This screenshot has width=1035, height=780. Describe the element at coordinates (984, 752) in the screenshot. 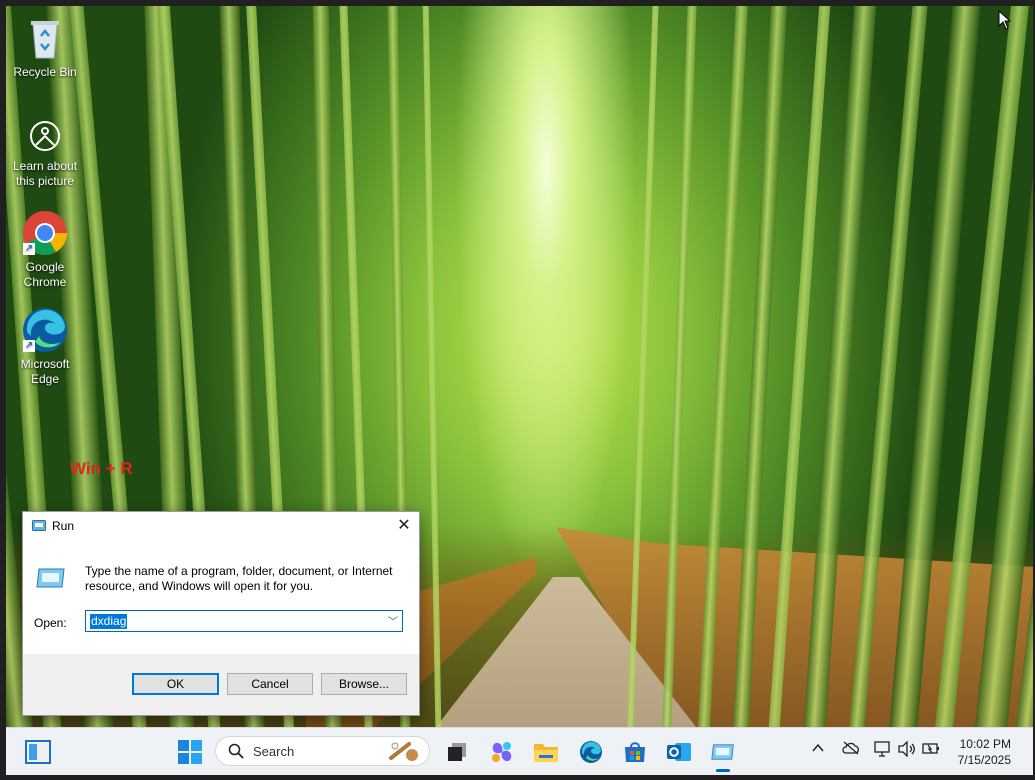

I see `system-clock: 10:02 PM 7/15/2025` at that location.